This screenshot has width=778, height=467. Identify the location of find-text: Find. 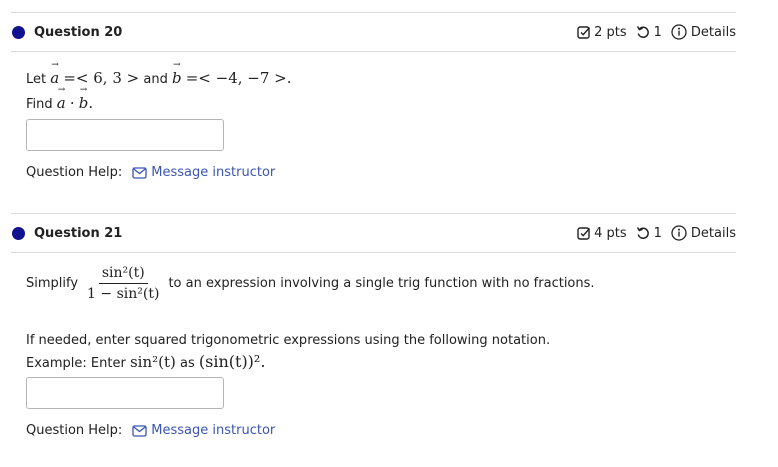
(39, 104).